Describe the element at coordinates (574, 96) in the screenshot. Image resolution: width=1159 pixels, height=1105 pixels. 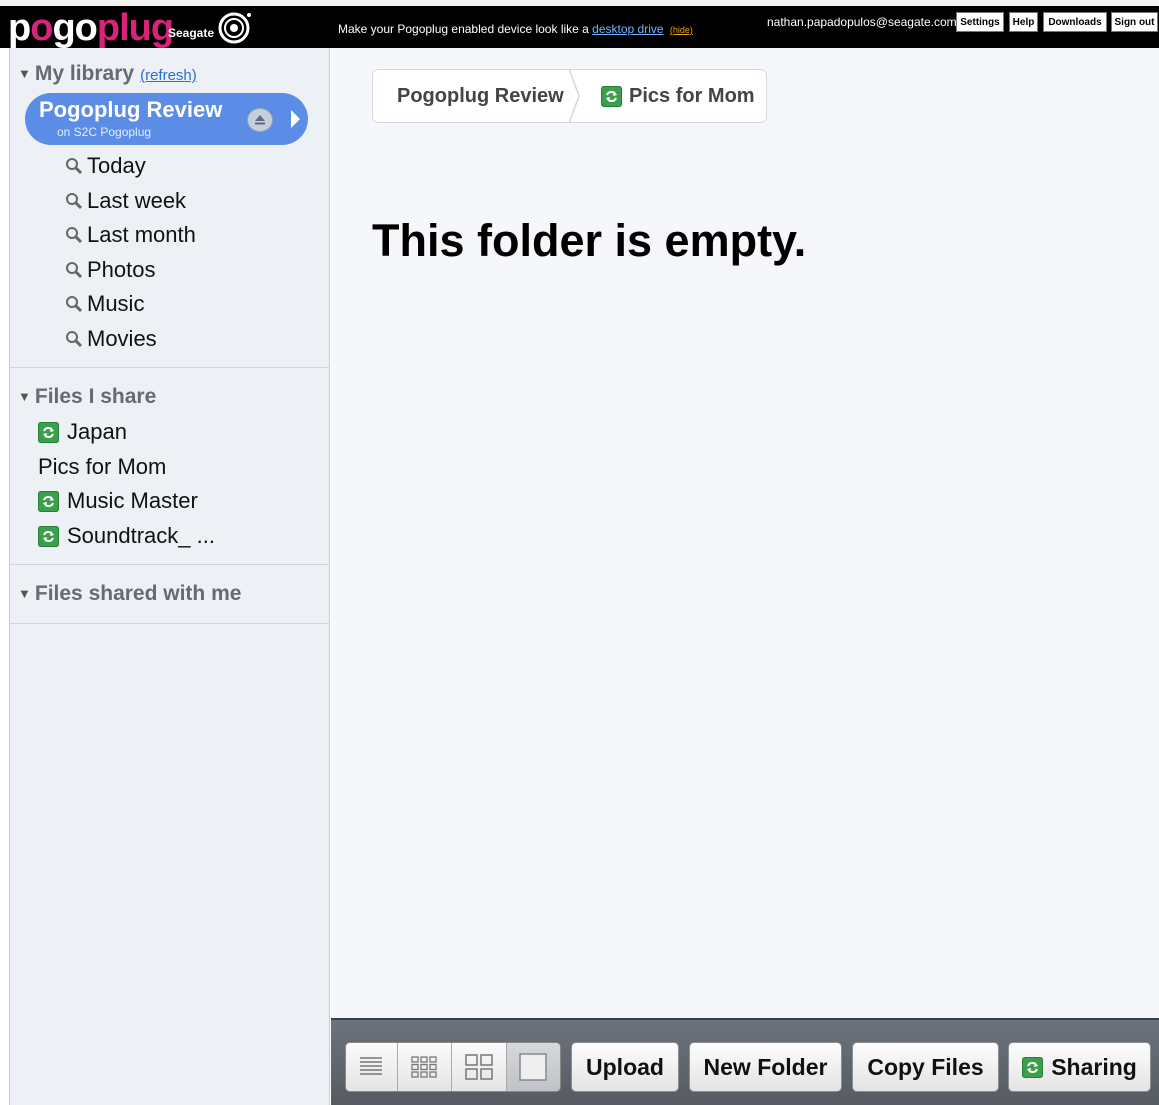
I see `breadcrumb-separator-icon` at that location.